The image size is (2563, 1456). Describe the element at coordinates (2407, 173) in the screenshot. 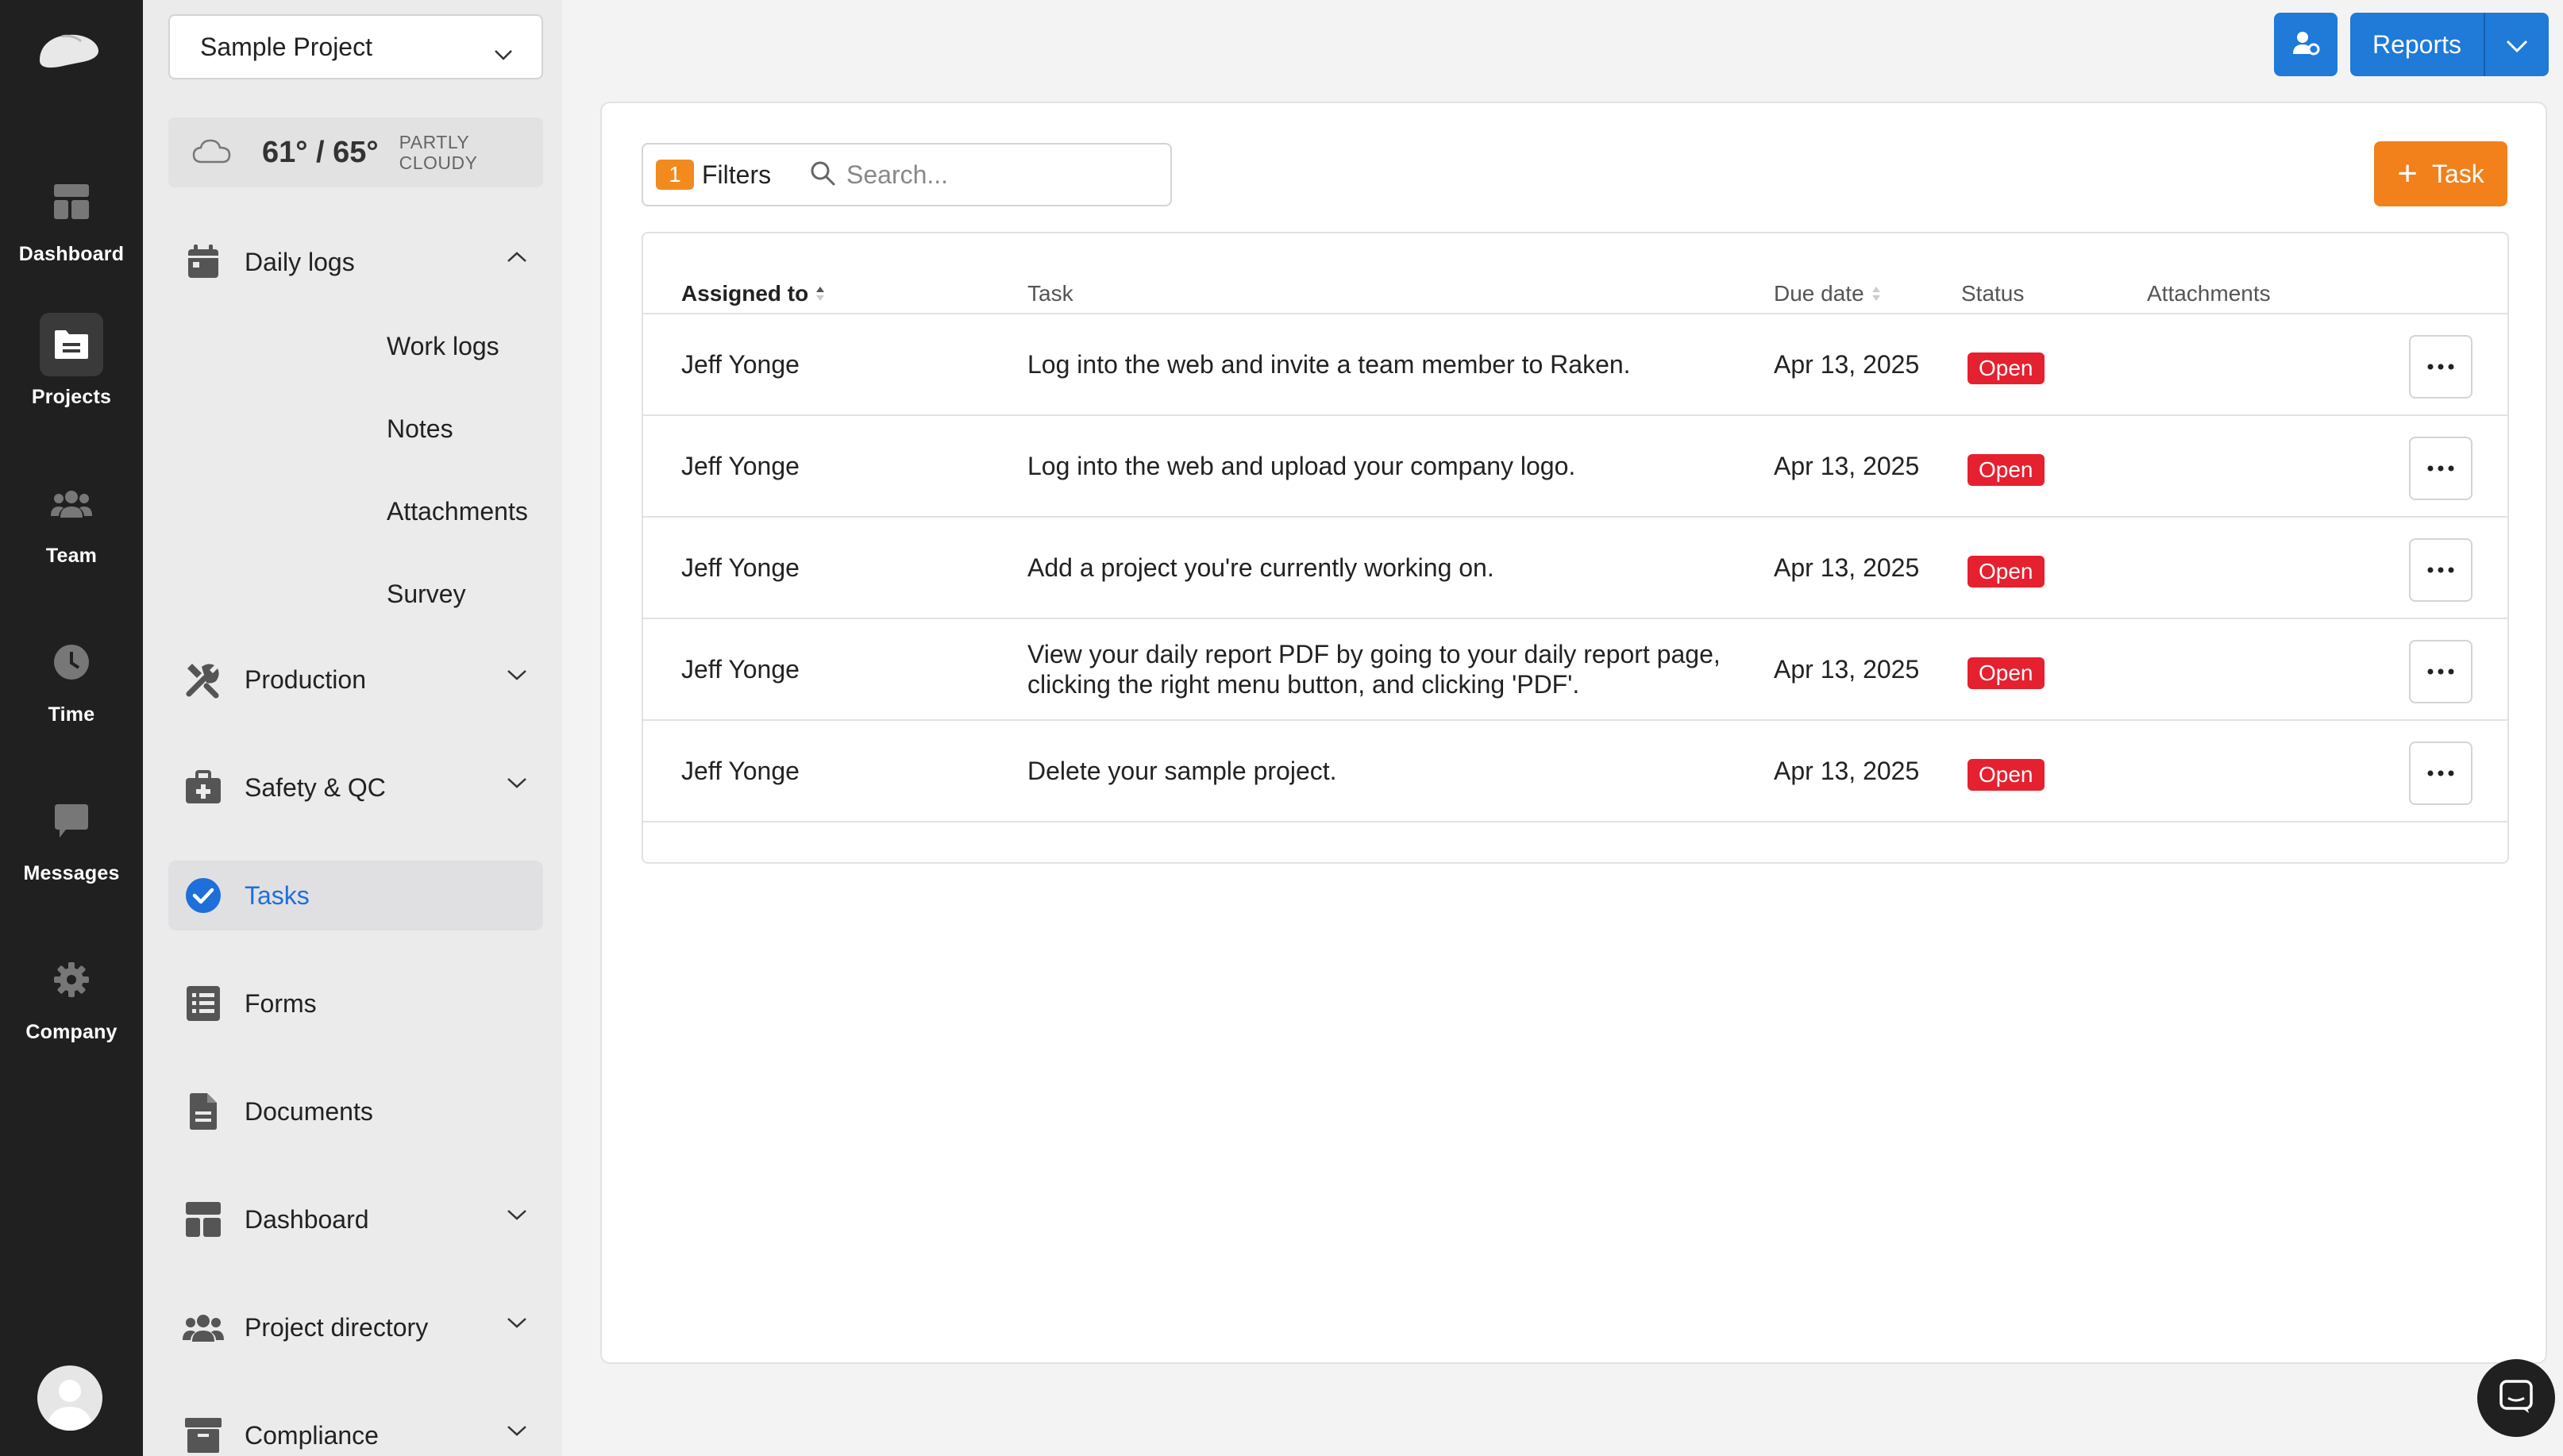

I see `plus-icon: +` at that location.